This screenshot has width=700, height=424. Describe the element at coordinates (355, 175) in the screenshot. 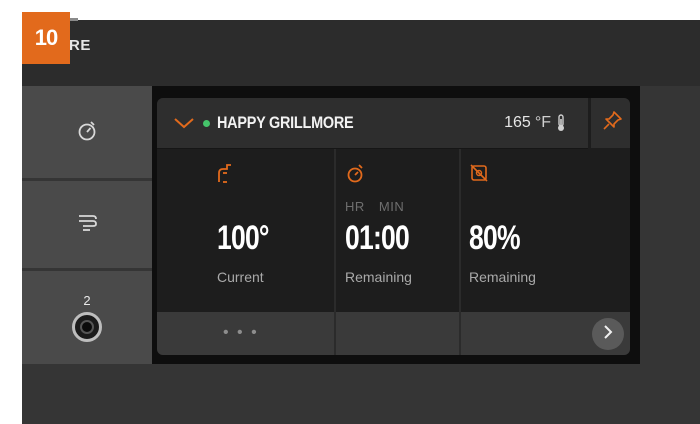

I see `timer-icon` at that location.